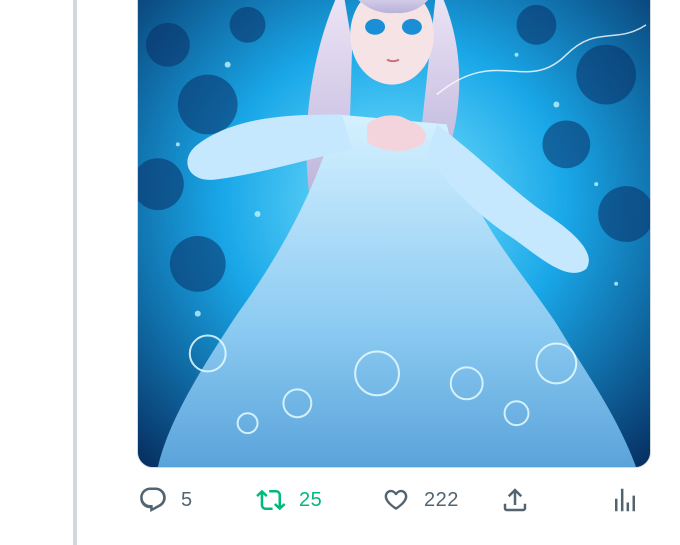 This screenshot has height=545, width=680. I want to click on share-icon, so click(515, 500).